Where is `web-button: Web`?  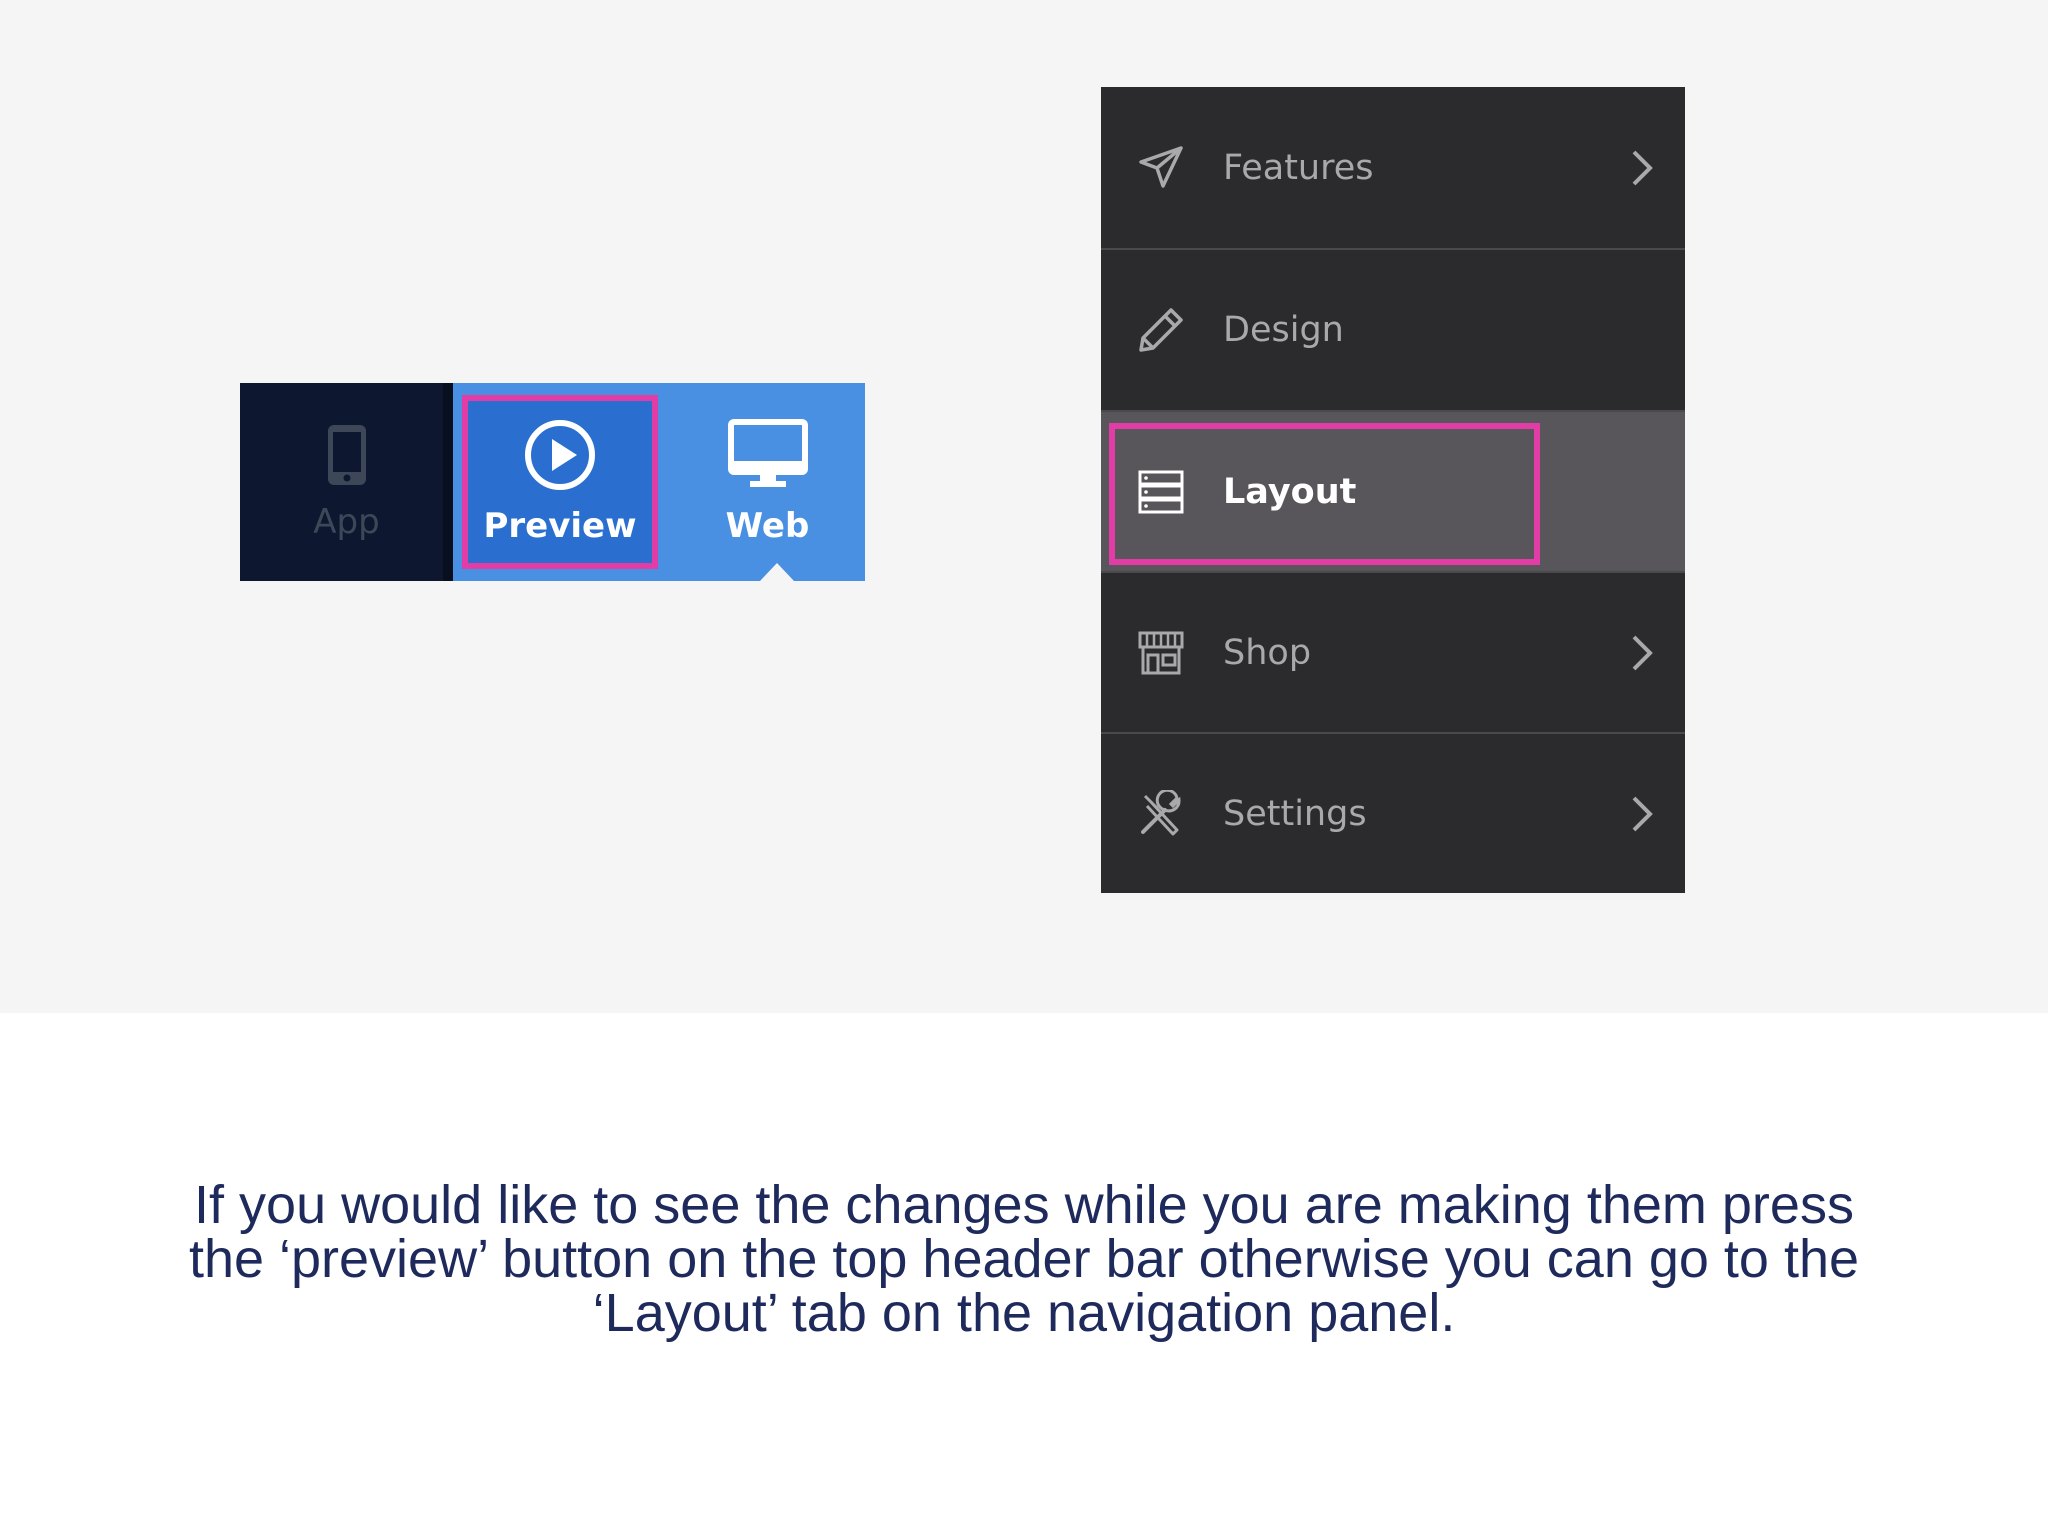
web-button: Web is located at coordinates (767, 482).